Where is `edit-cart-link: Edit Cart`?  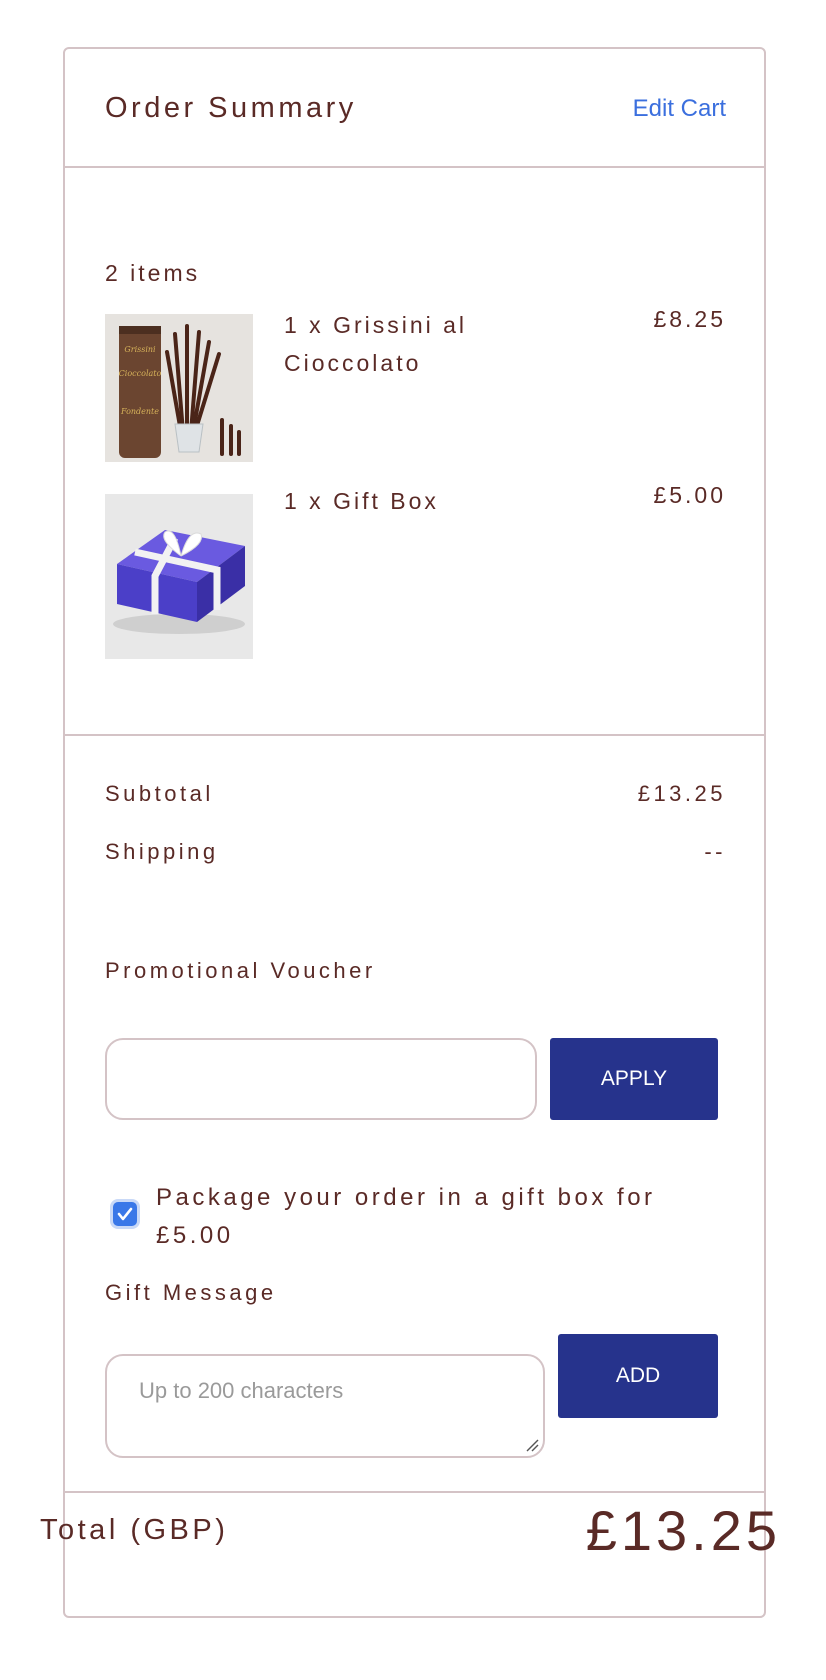 edit-cart-link: Edit Cart is located at coordinates (679, 109).